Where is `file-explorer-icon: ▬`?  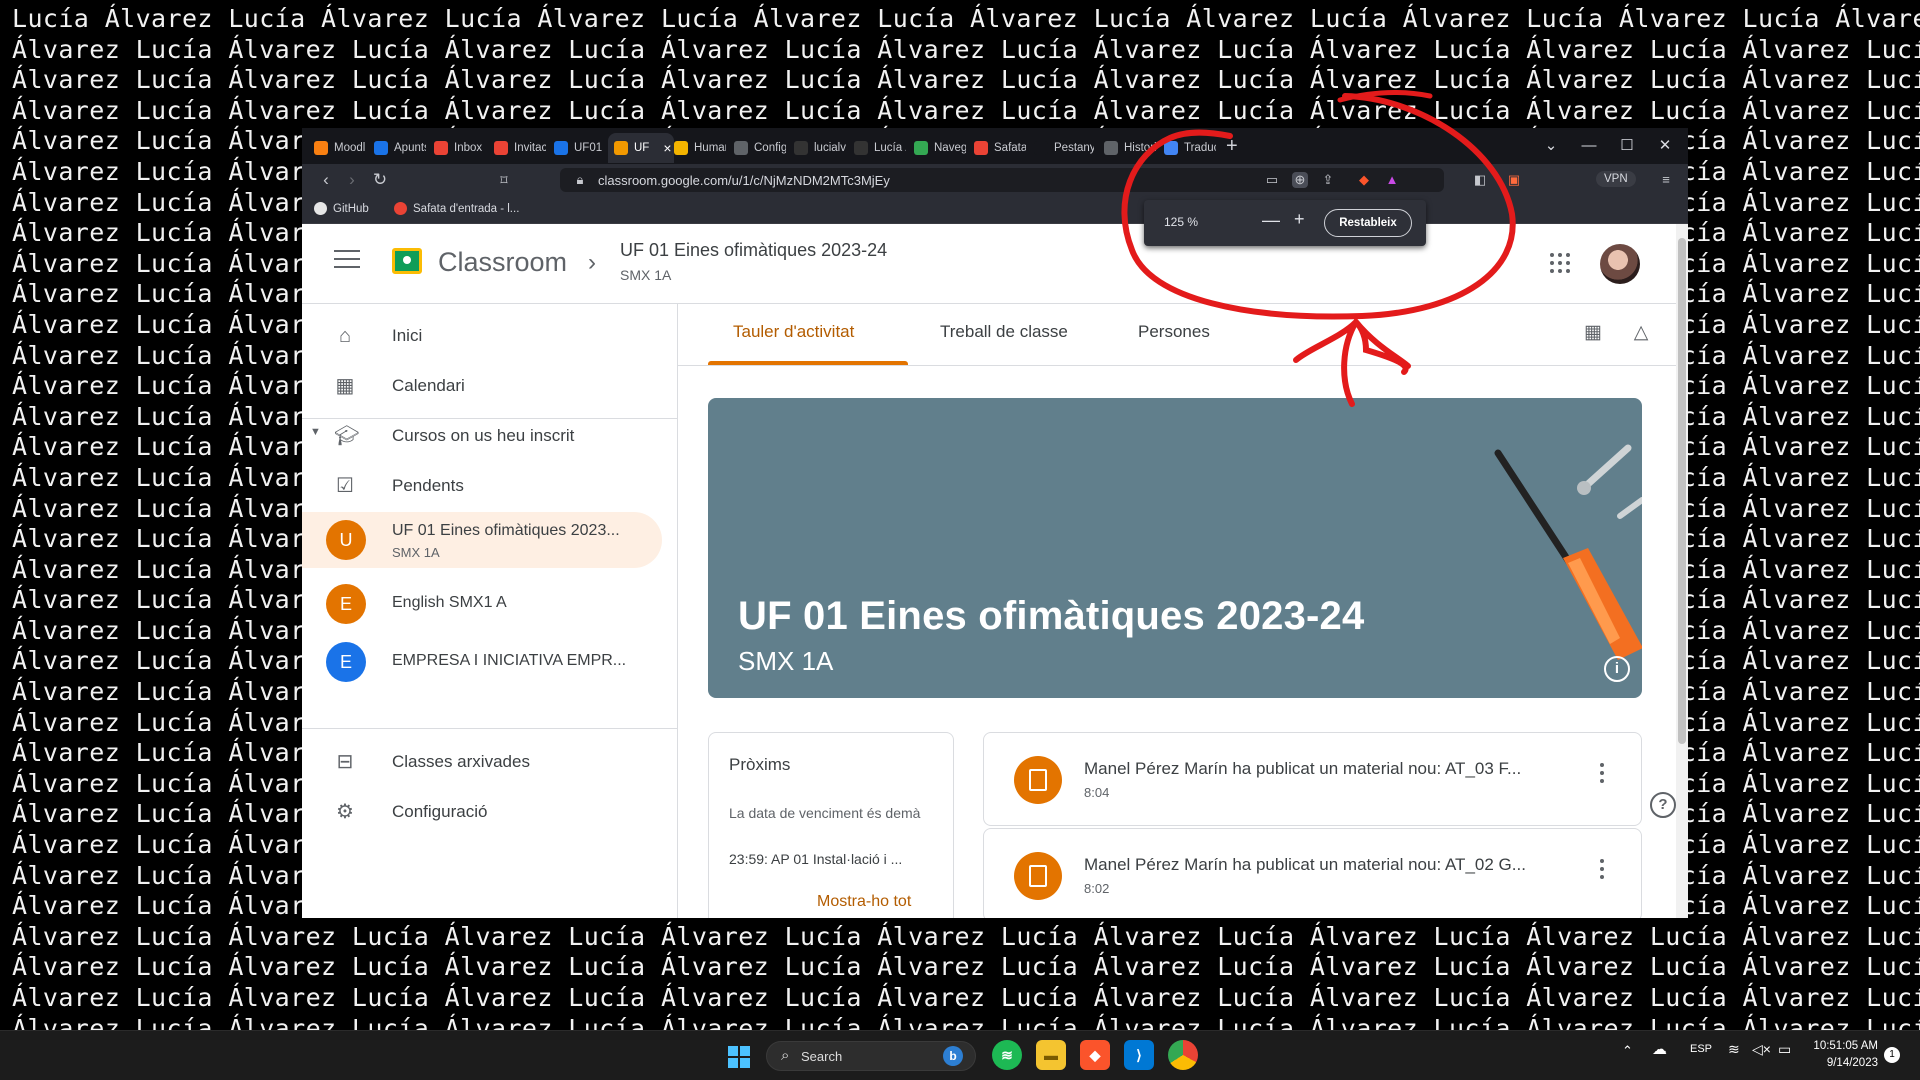
file-explorer-icon: ▬ is located at coordinates (1051, 1055).